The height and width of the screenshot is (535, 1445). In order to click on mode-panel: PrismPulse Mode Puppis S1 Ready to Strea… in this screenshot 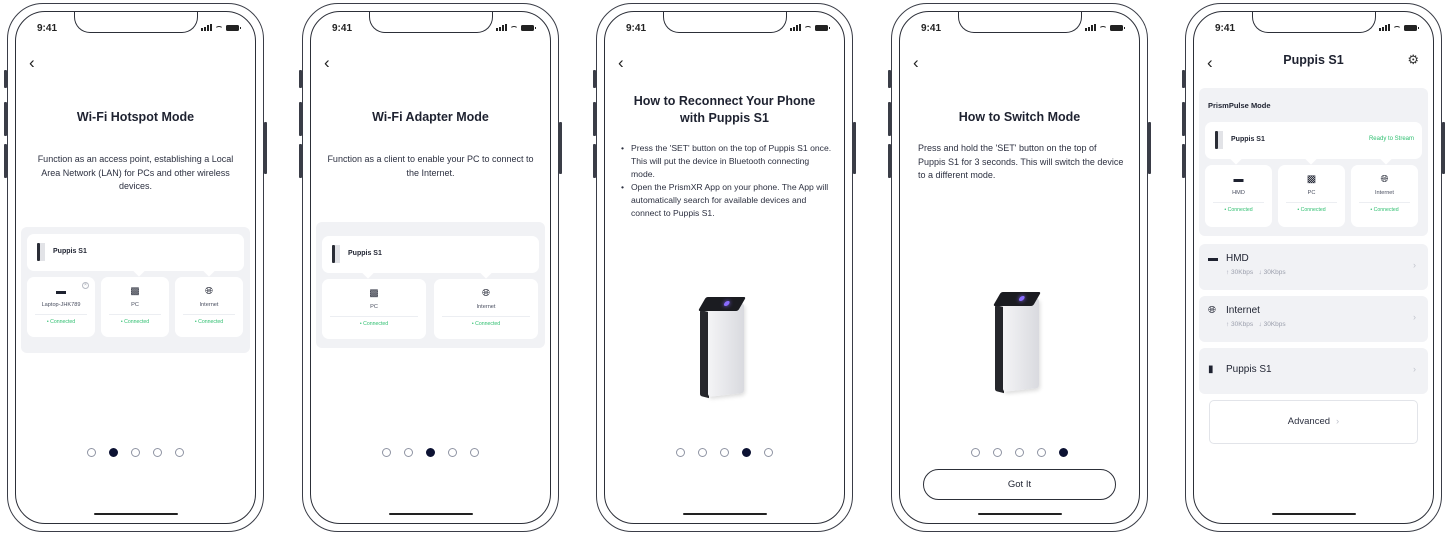, I will do `click(1313, 162)`.